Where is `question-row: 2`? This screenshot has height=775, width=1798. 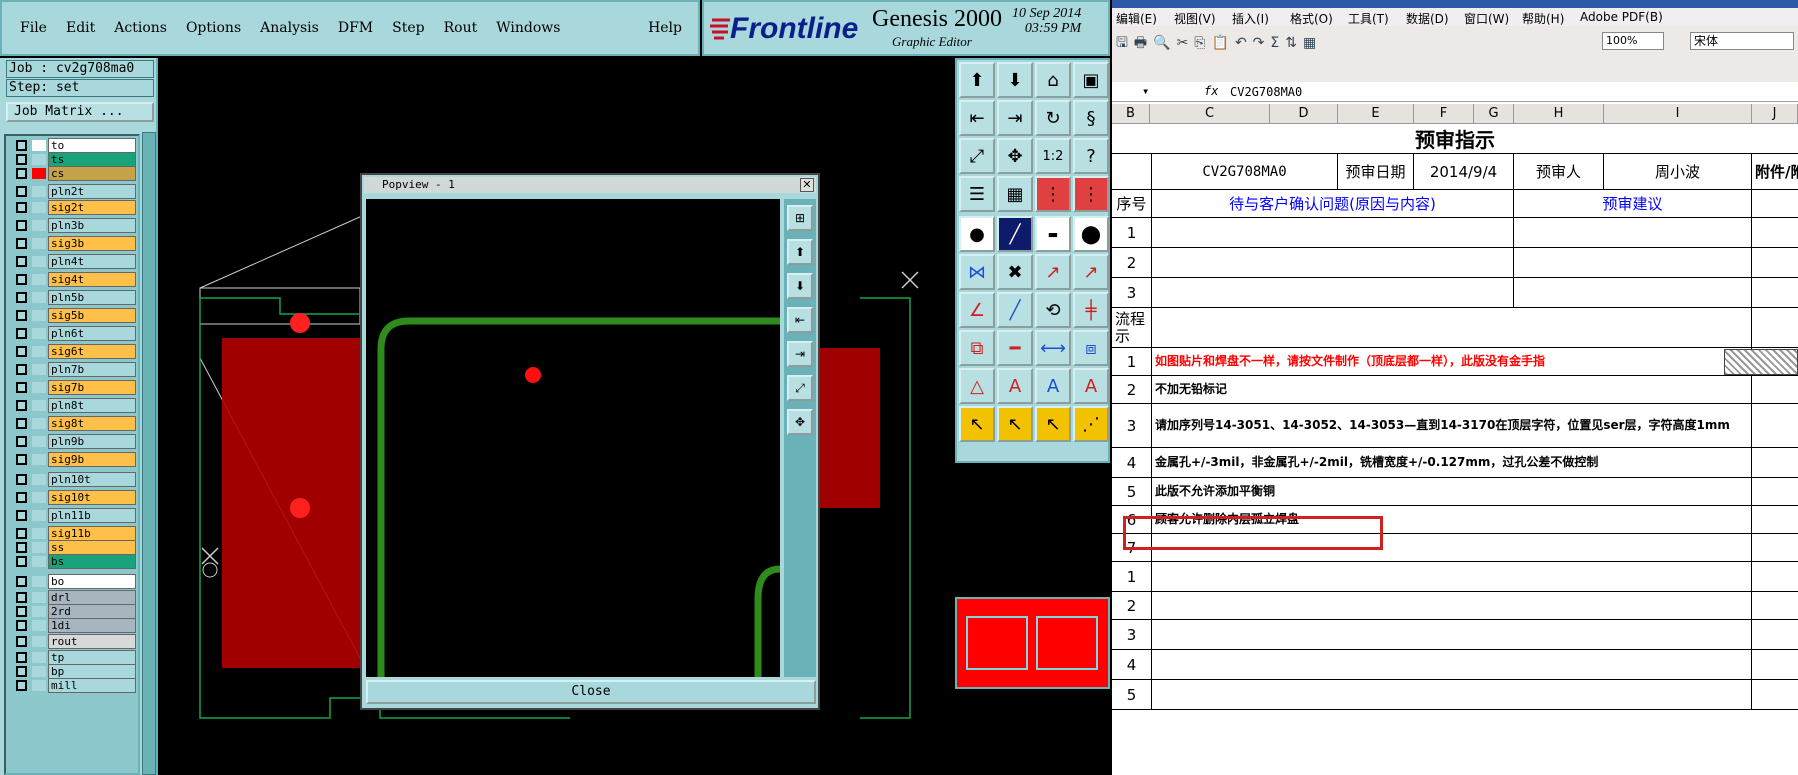
question-row: 2 is located at coordinates (1455, 263).